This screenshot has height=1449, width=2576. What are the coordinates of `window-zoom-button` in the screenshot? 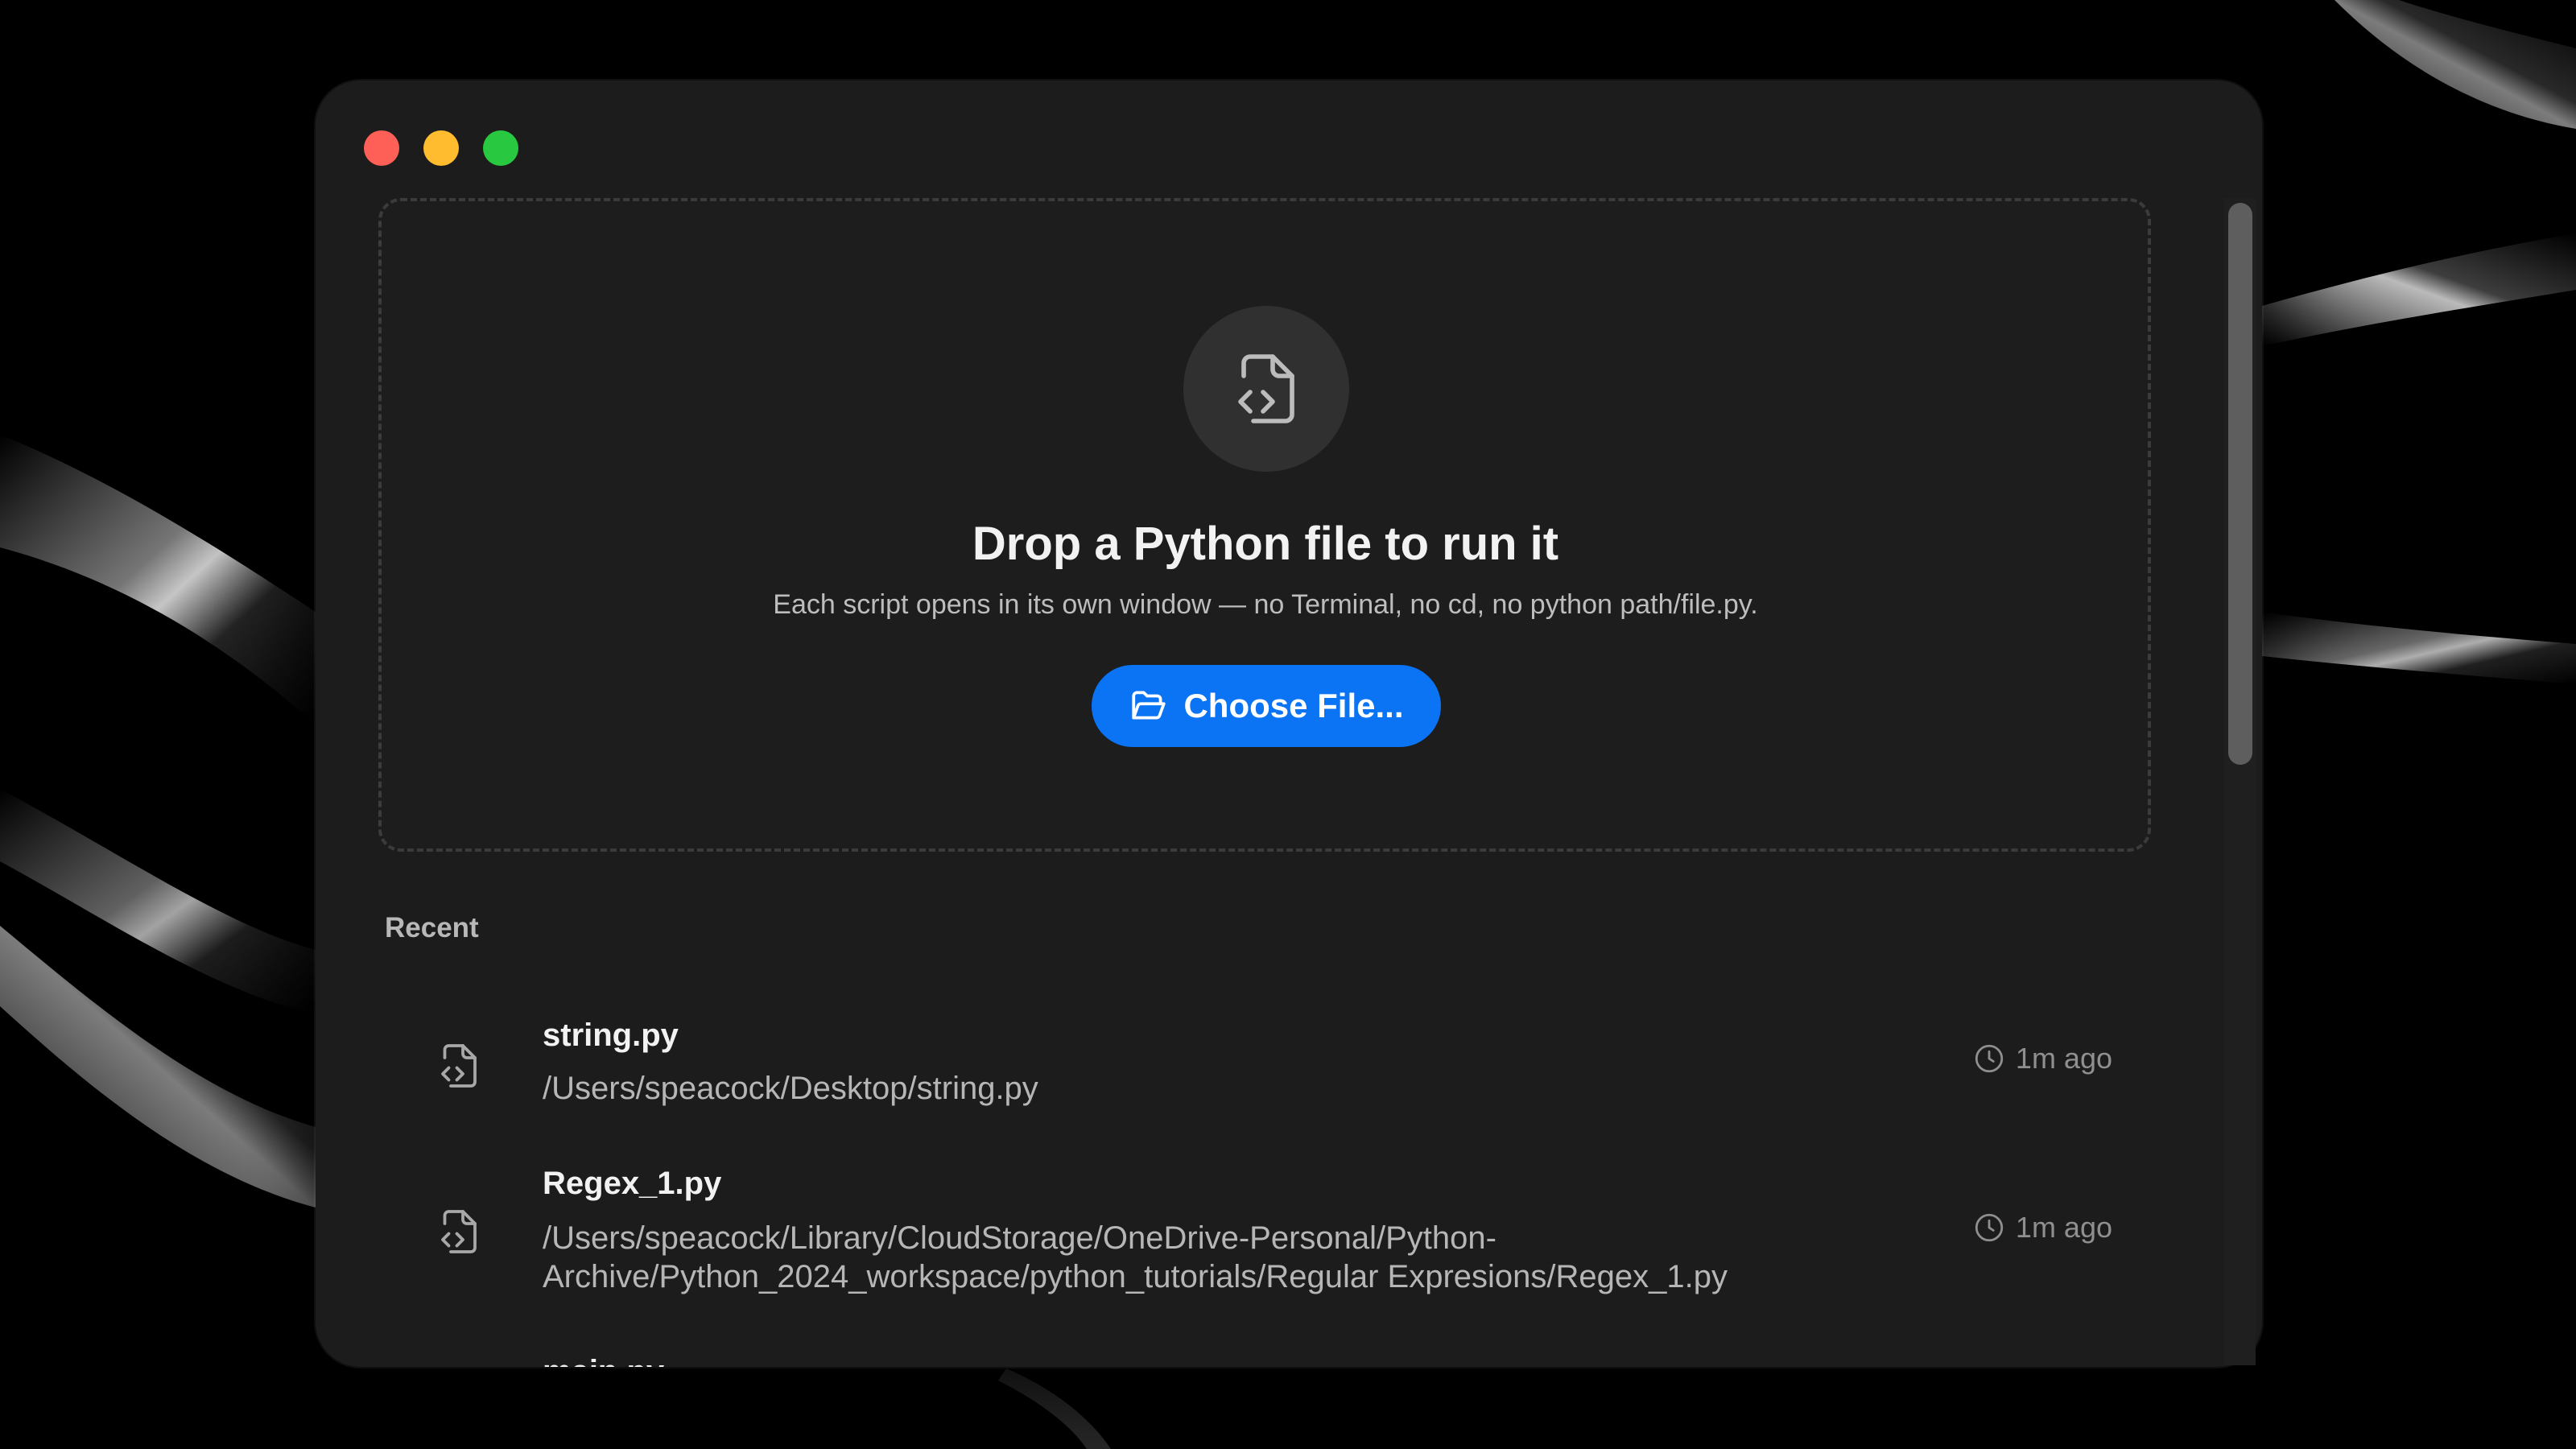 It's located at (500, 148).